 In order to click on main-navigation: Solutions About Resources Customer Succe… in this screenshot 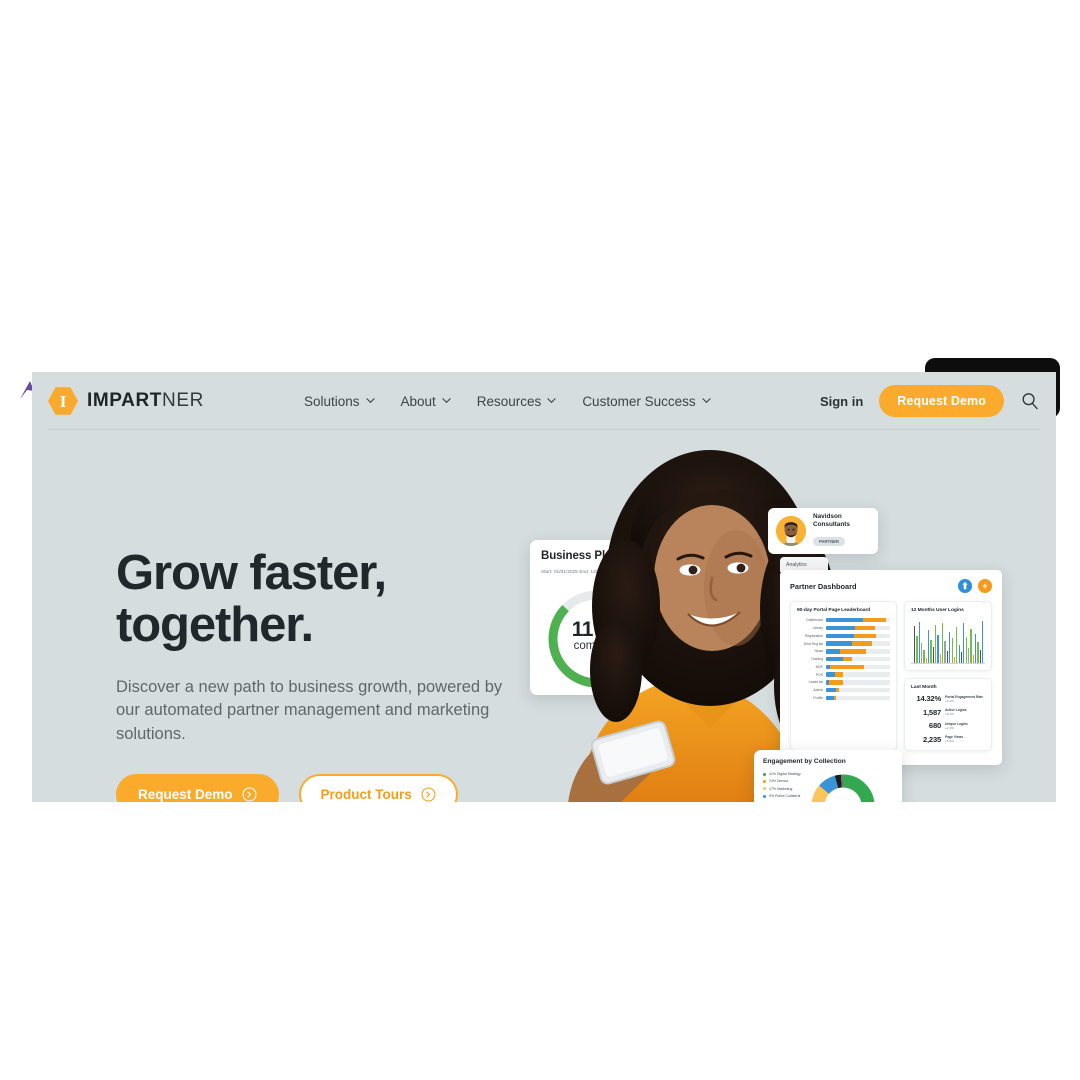, I will do `click(507, 401)`.